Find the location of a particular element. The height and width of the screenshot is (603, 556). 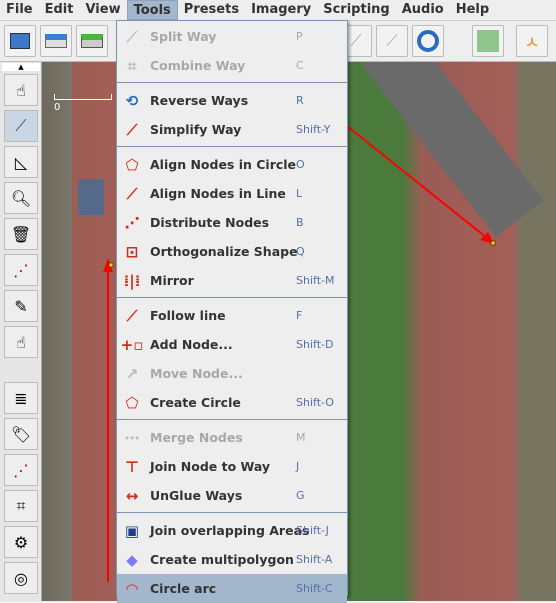

menu-item-distribute-nodes: ⋰ Distribute Nodes B is located at coordinates (232, 222).